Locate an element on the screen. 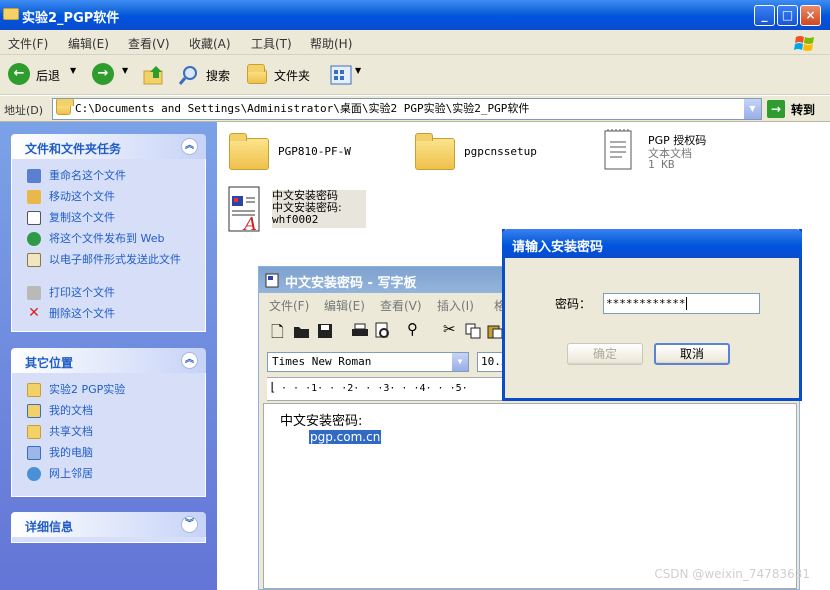  password-input: ************ is located at coordinates (681, 303).